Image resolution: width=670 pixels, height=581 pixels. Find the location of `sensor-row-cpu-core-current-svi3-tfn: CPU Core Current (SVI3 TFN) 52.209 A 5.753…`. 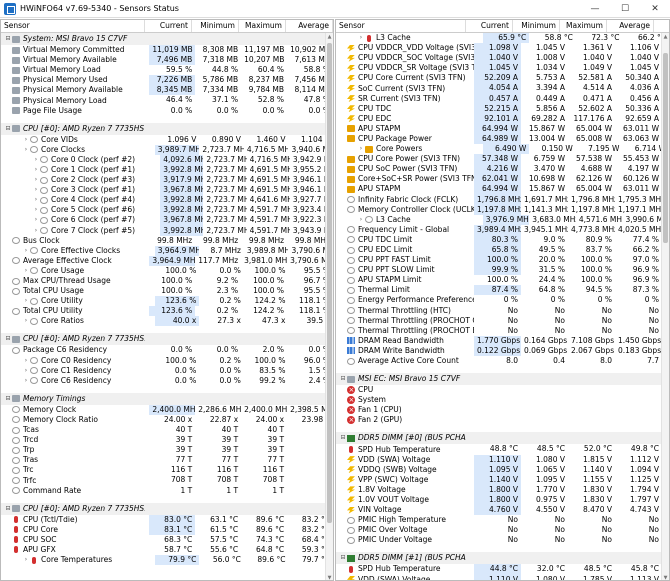

sensor-row-cpu-core-current-svi3-tfn: CPU Core Current (SVI3 TFN) 52.209 A 5.753… is located at coordinates (502, 78).